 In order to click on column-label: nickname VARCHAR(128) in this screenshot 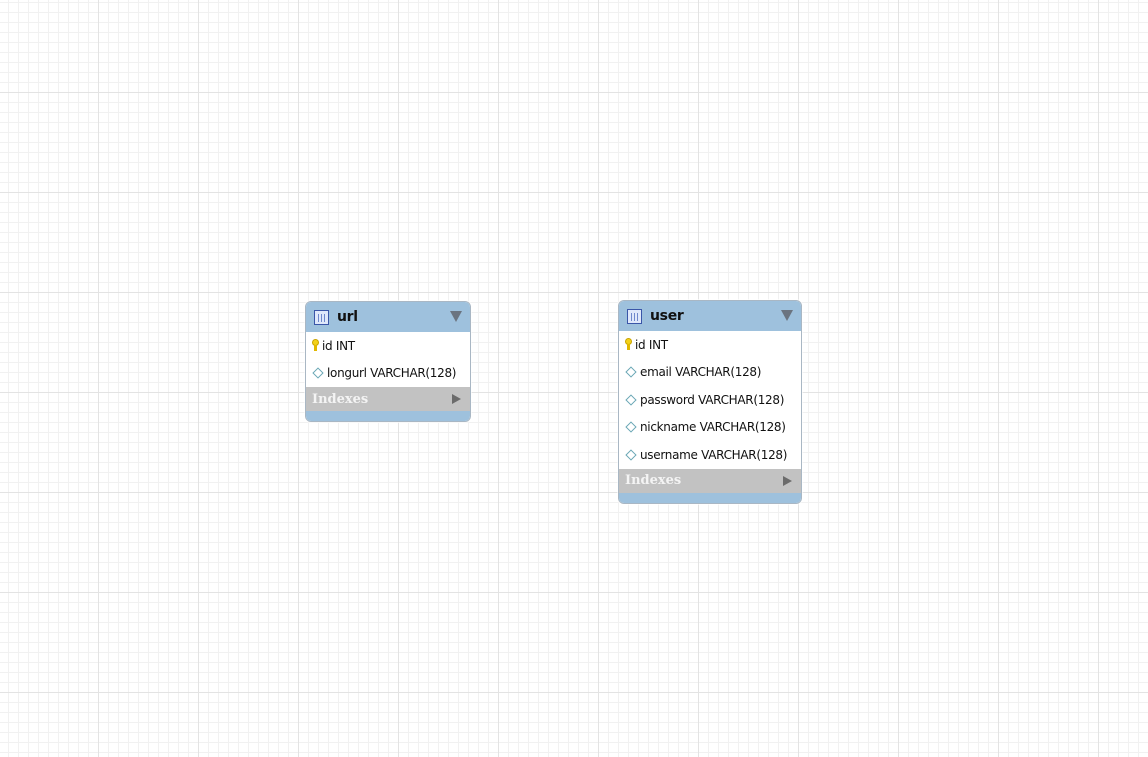, I will do `click(713, 427)`.